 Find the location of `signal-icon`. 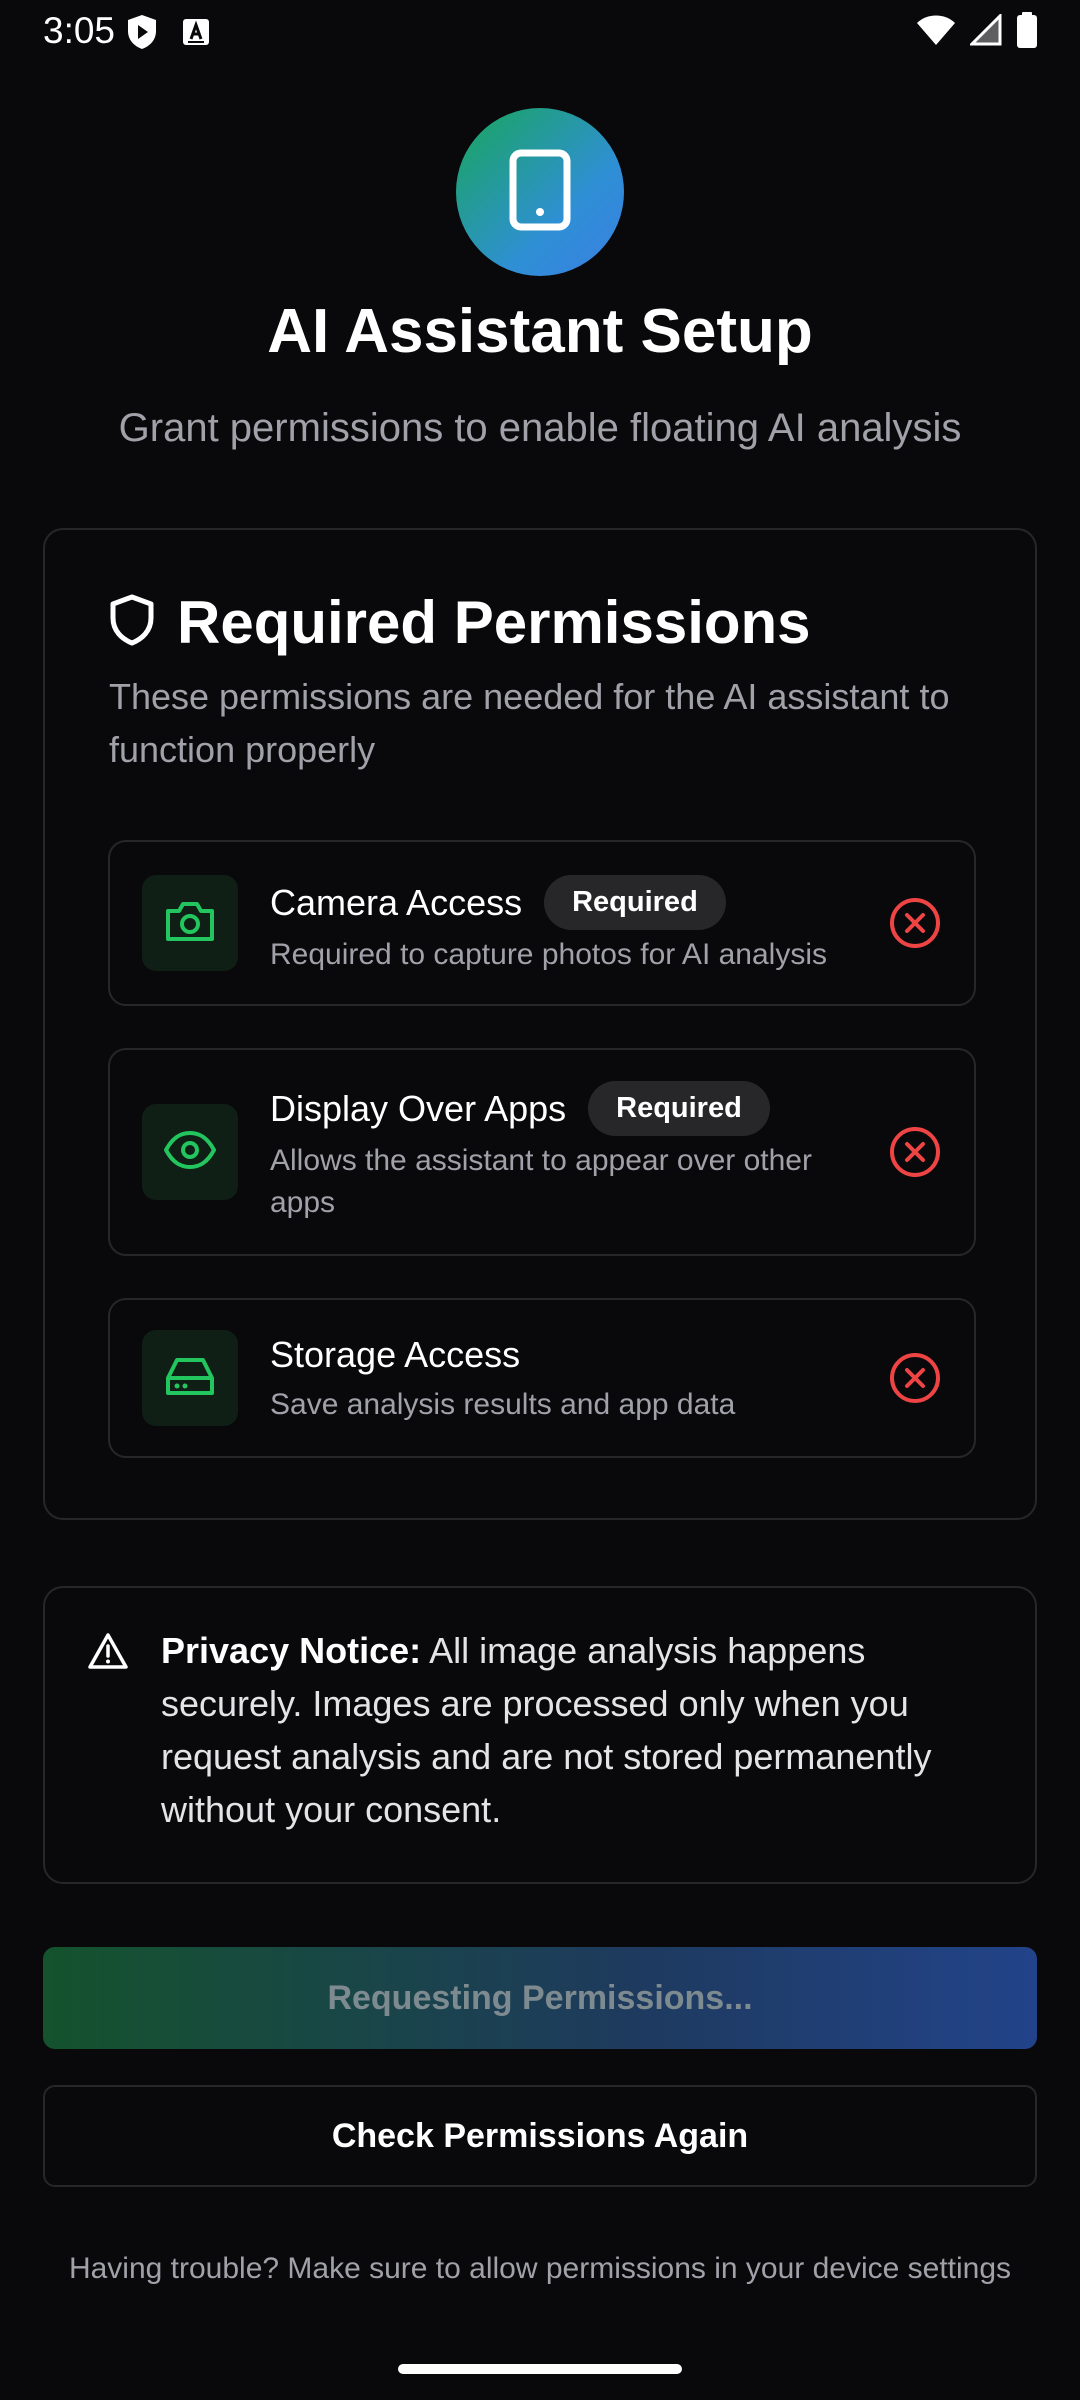

signal-icon is located at coordinates (985, 31).